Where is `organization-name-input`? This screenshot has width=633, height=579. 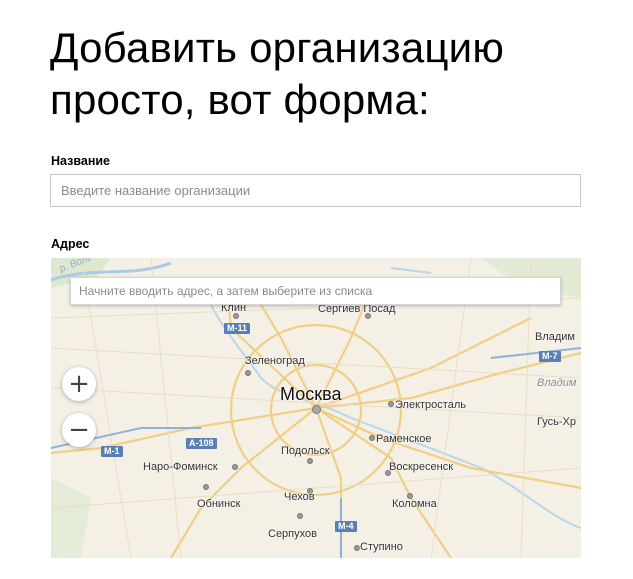 organization-name-input is located at coordinates (315, 190).